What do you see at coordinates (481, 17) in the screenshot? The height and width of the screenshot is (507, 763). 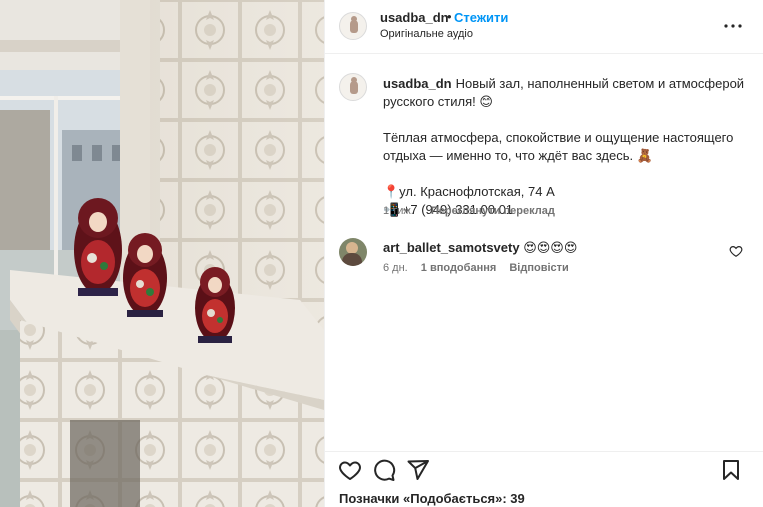 I see `follow-button: Стежити` at bounding box center [481, 17].